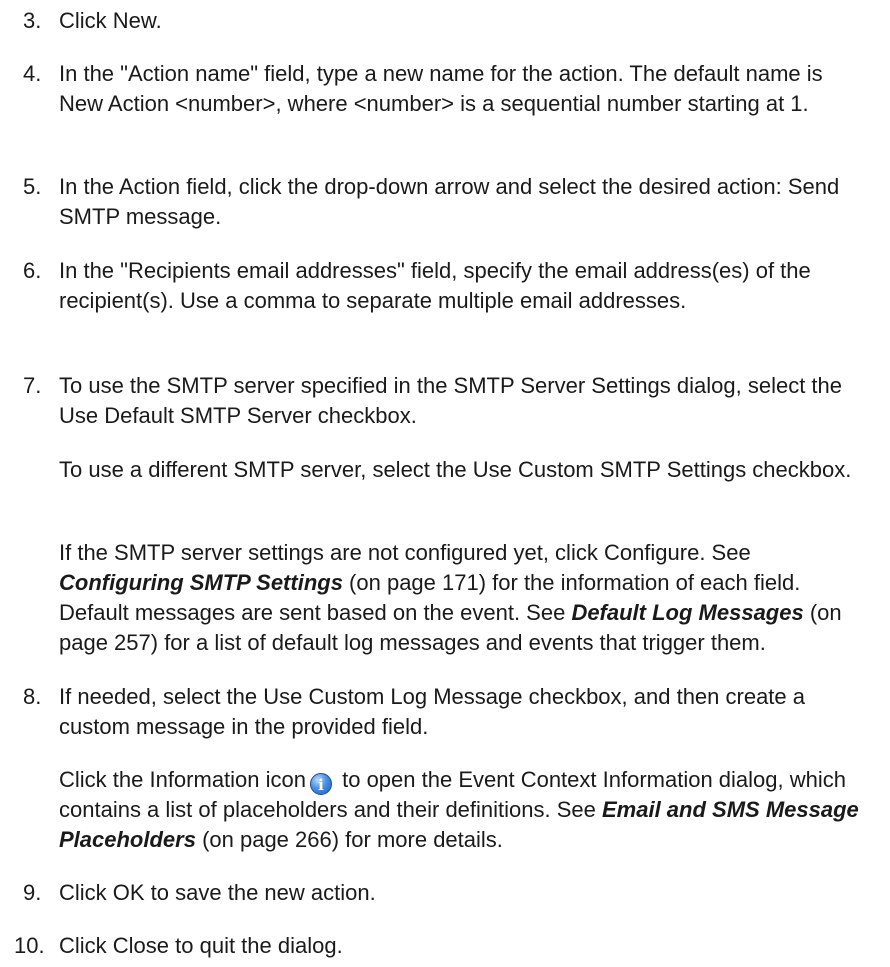 This screenshot has width=890, height=967. I want to click on paragraph-text: Click the Information icon, so click(182, 779).